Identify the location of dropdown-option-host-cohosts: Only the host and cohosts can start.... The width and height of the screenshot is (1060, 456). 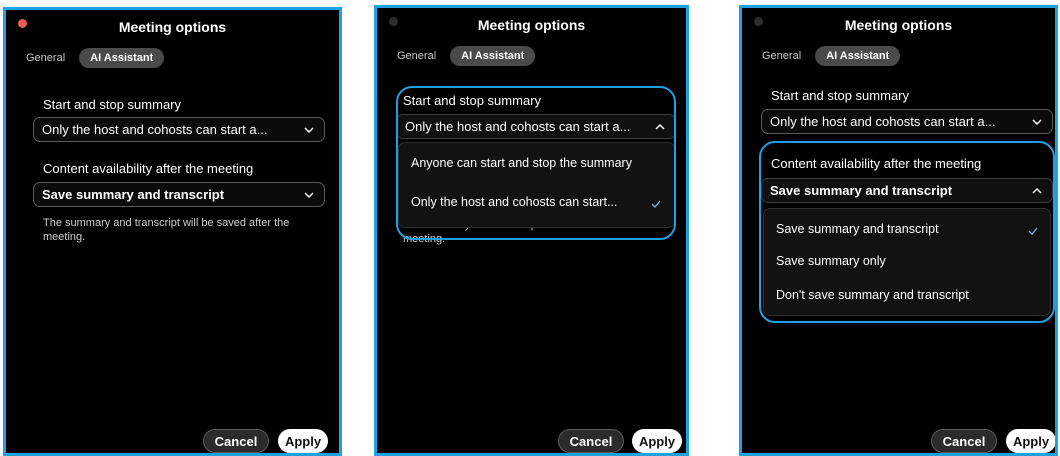
(514, 202).